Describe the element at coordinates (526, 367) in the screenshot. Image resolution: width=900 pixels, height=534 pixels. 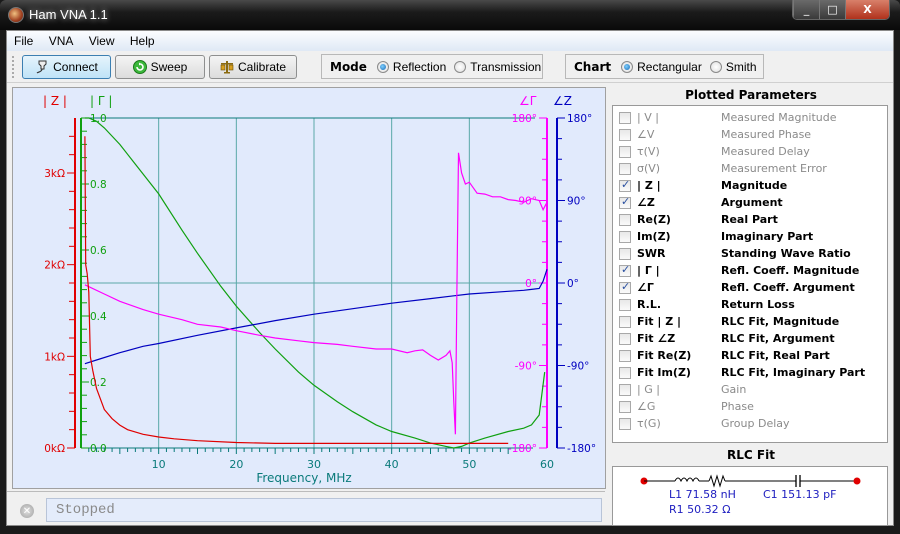
I see `gamma-arg-tick-label: -90°` at that location.